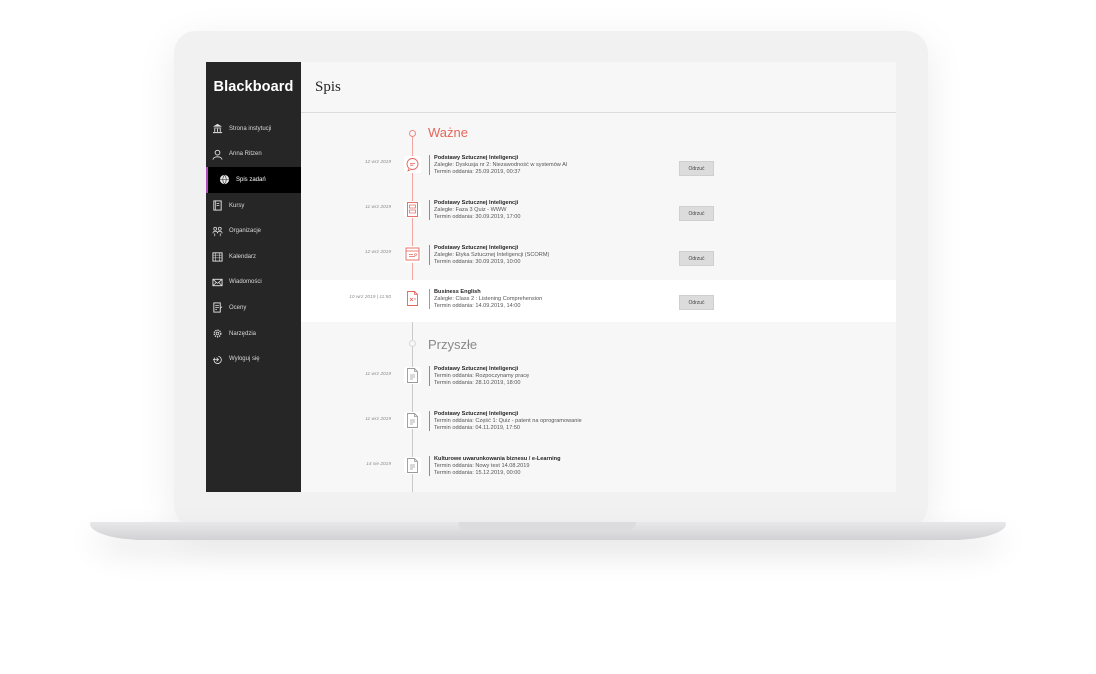  I want to click on sidebar-item-label: Strona instytucji, so click(250, 128).